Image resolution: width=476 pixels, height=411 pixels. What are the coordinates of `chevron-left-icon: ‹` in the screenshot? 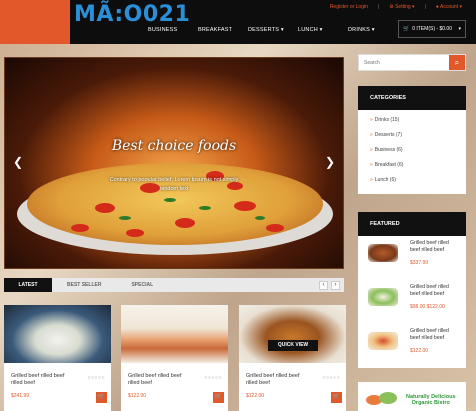 It's located at (323, 285).